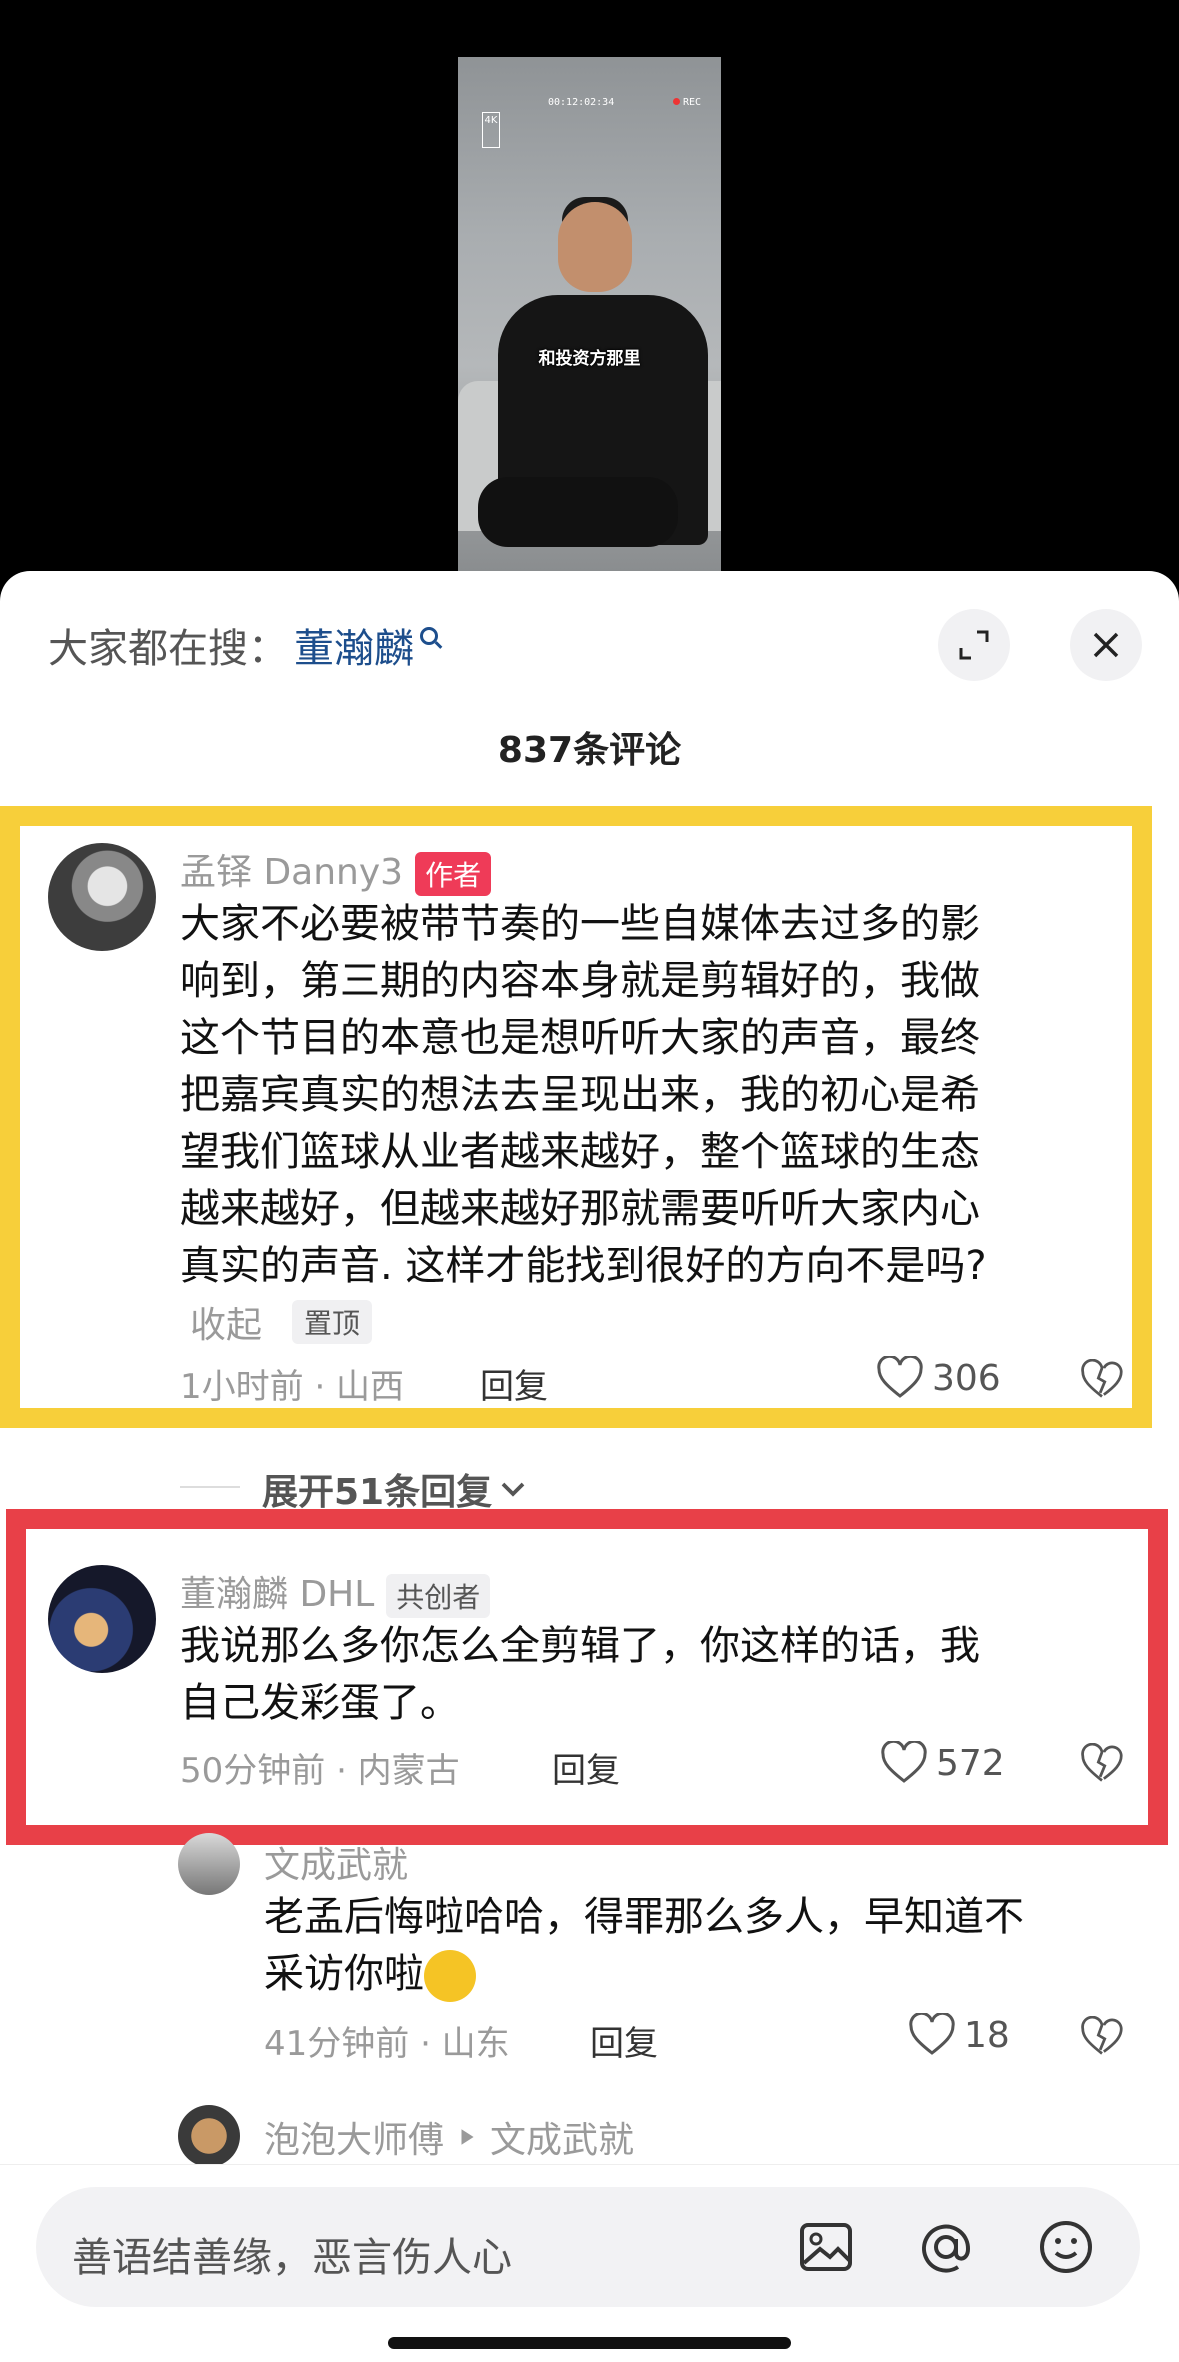 This screenshot has height=2362, width=1179. Describe the element at coordinates (686, 102) in the screenshot. I see `video-rec: REC` at that location.